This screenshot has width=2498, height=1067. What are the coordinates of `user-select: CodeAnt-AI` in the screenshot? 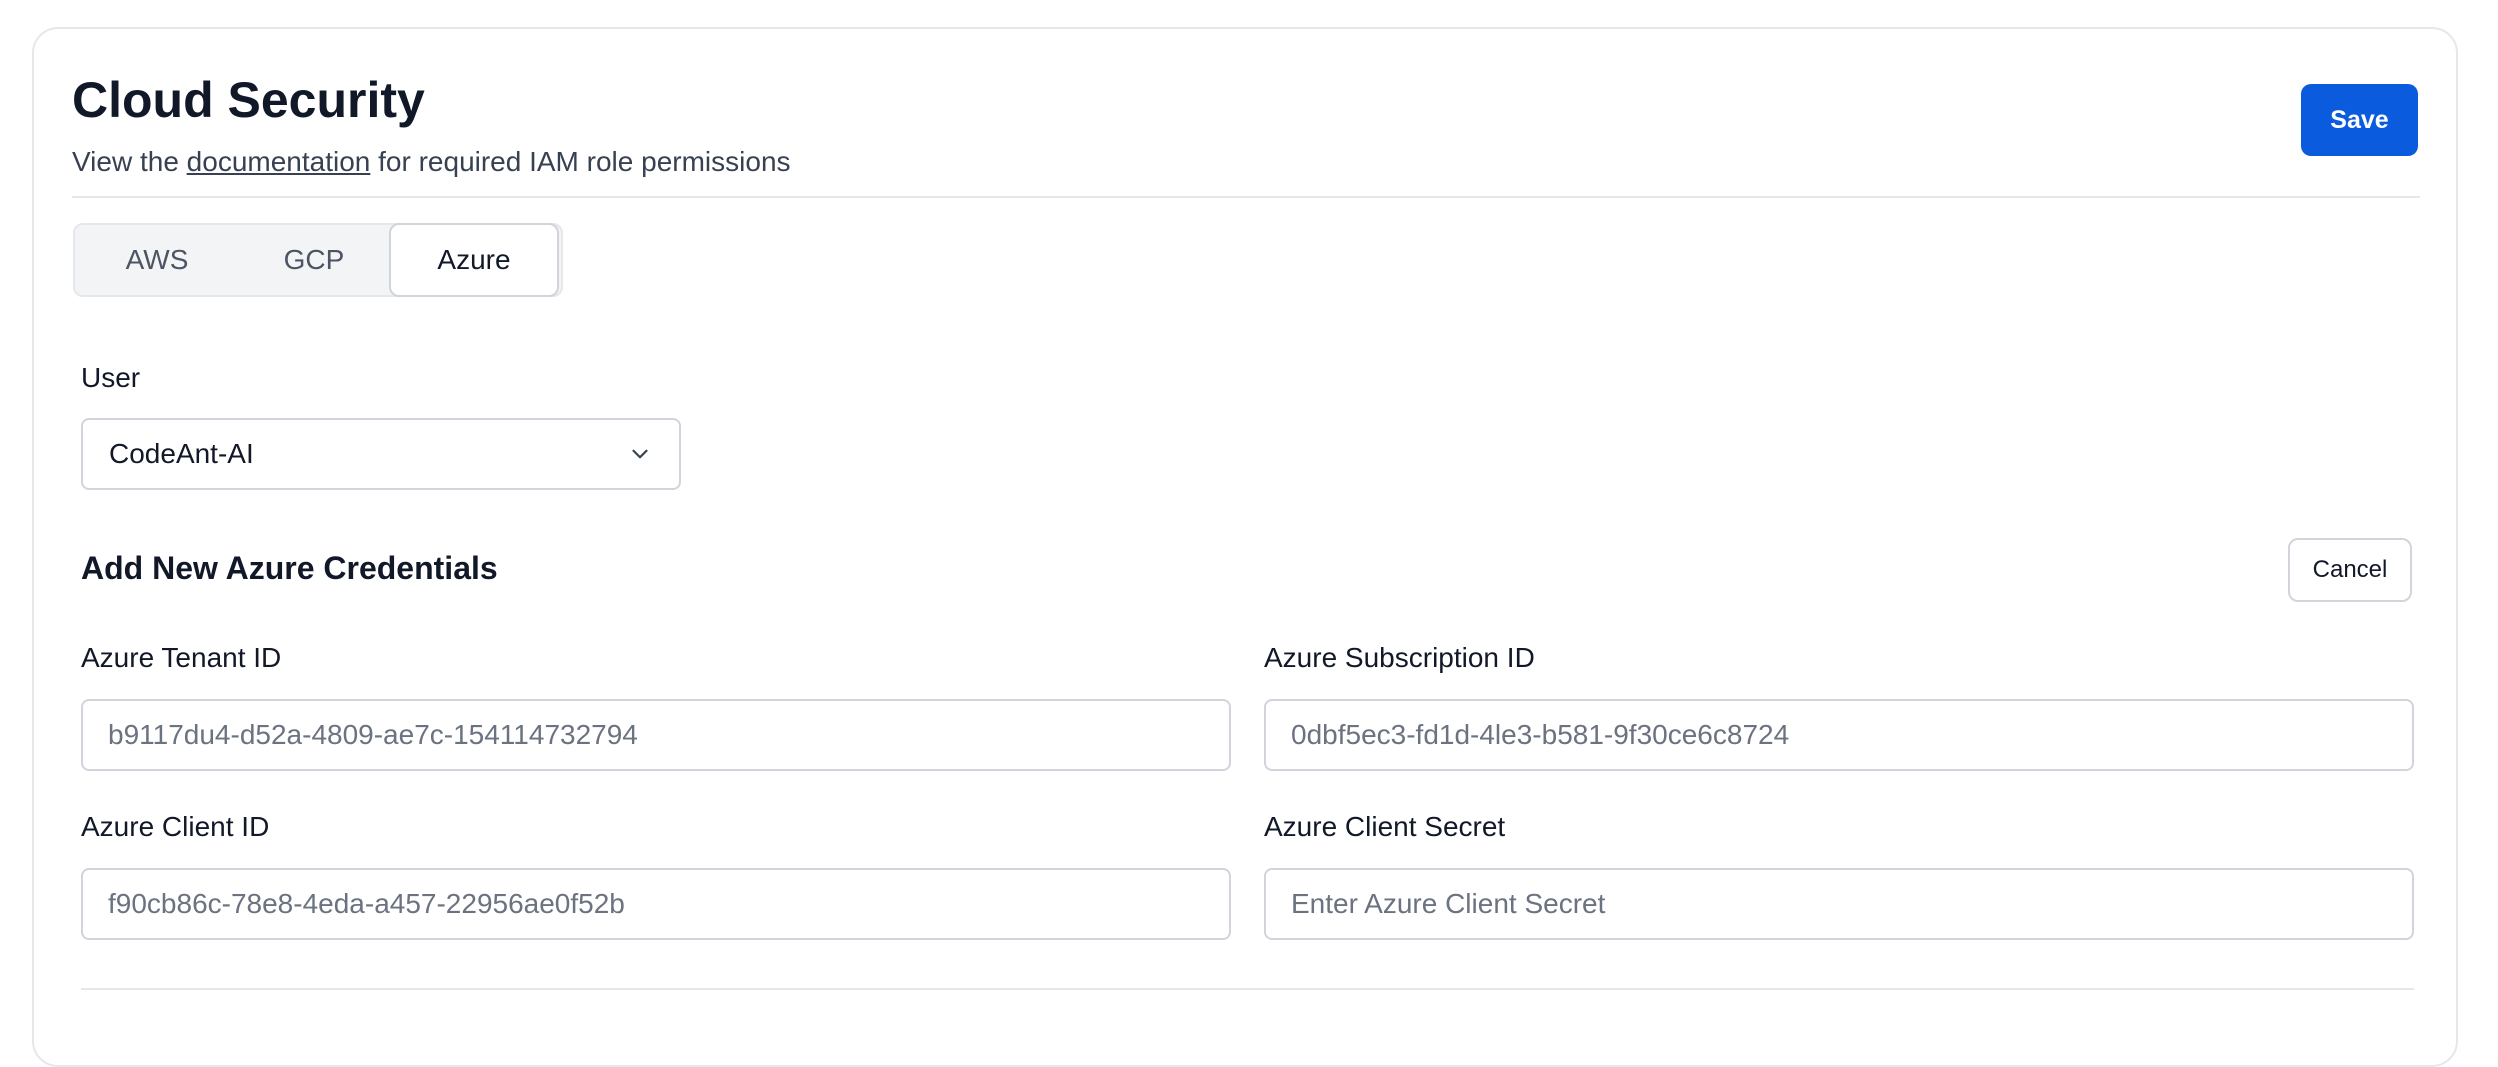 It's located at (381, 454).